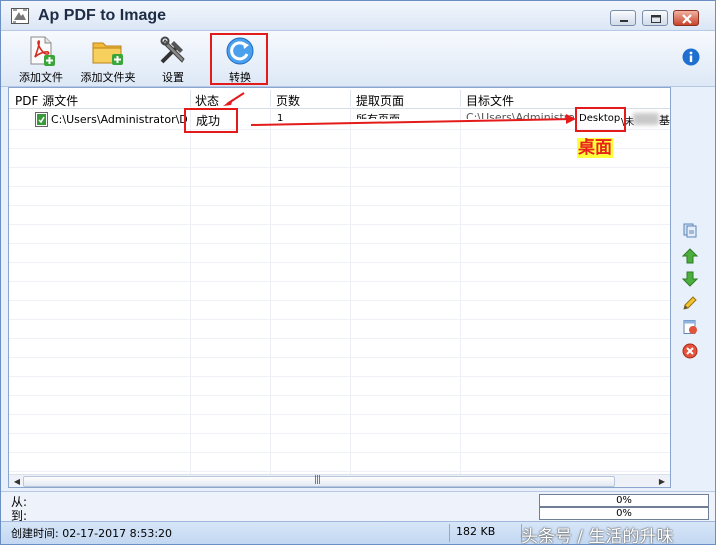 This screenshot has height=545, width=716. Describe the element at coordinates (399, 109) in the screenshot. I see `annotation-arrows` at that location.